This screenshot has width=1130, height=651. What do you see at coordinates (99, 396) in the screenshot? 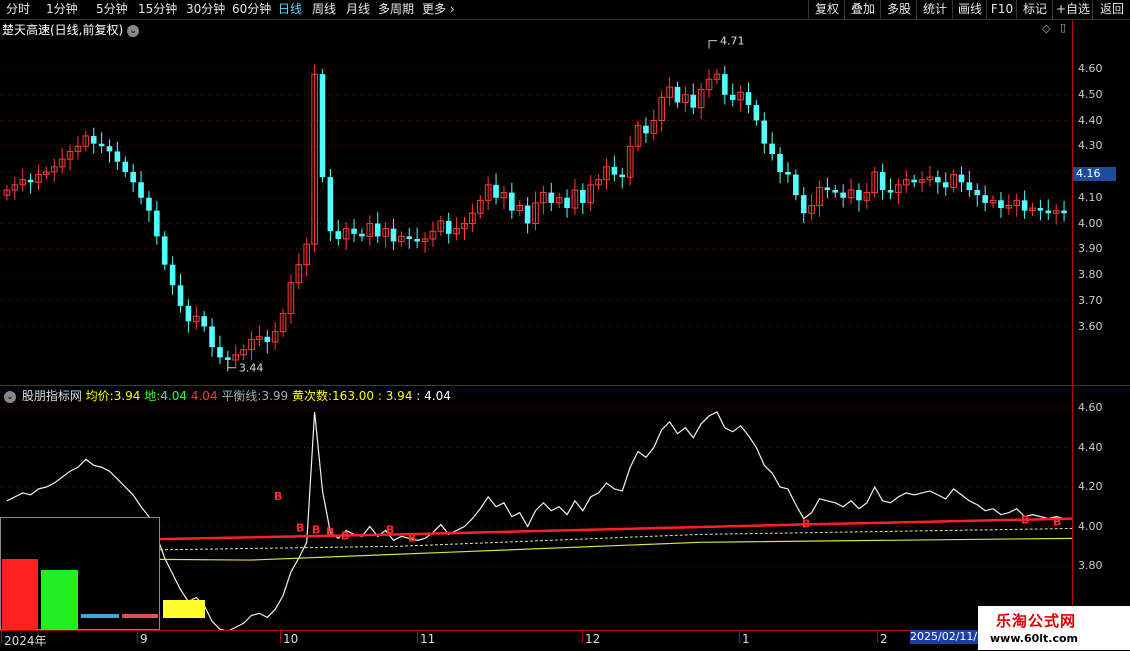
I see `avg-label: 均价:` at bounding box center [99, 396].